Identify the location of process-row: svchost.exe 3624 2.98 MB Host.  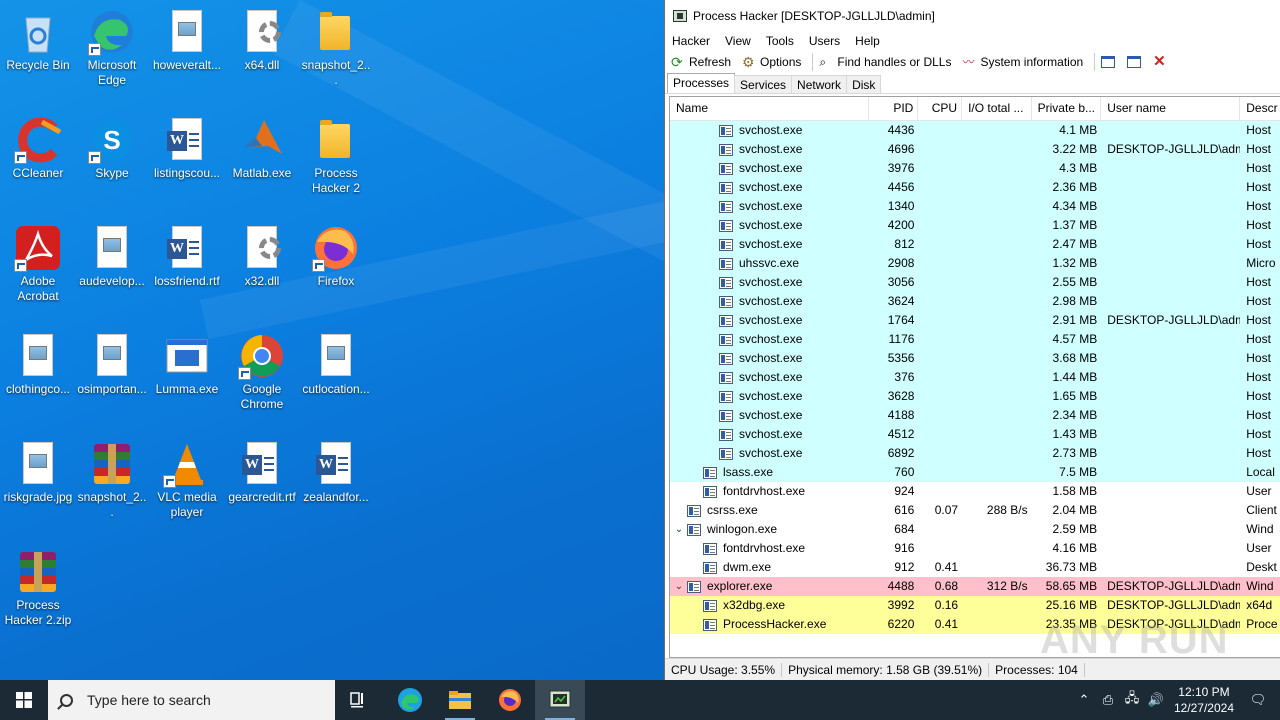
(975, 301).